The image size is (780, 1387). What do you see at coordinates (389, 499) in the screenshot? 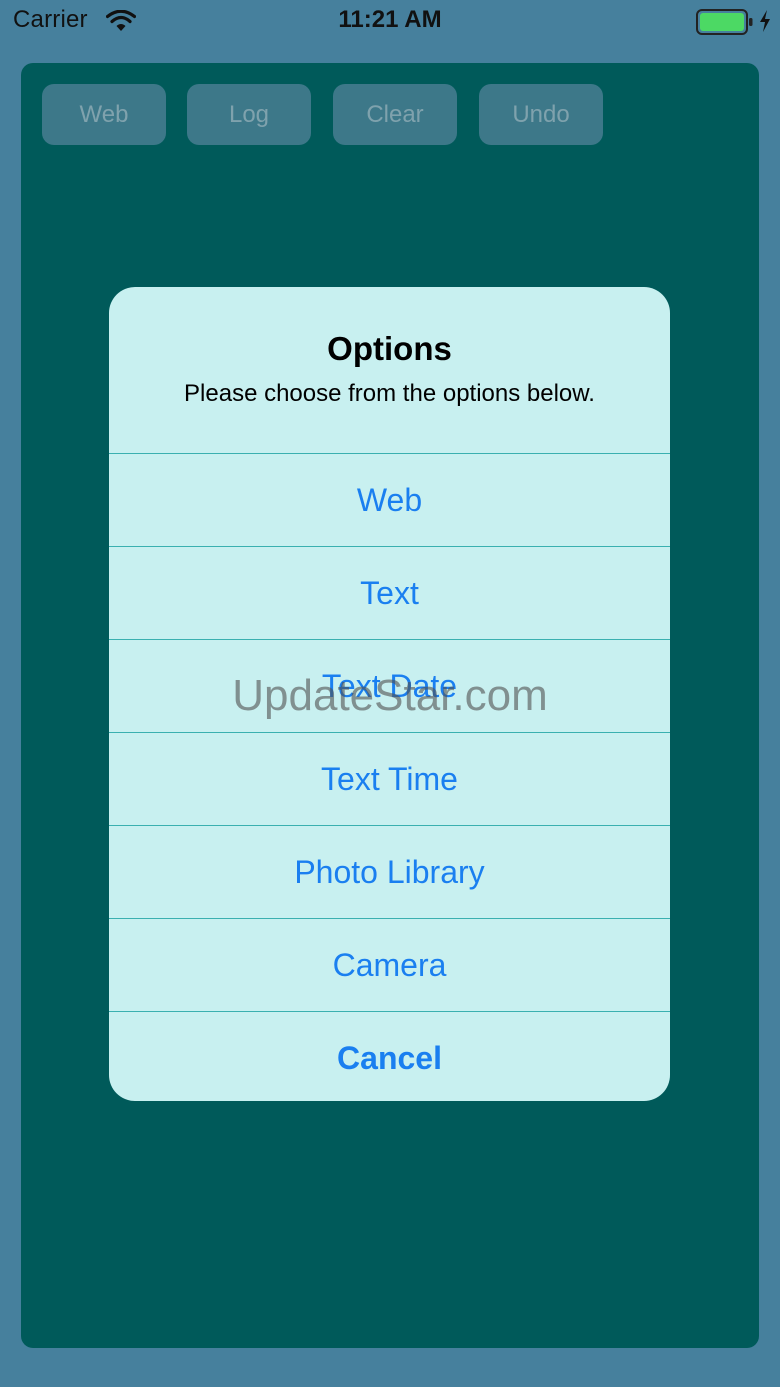
I see `web-option-button: Web` at bounding box center [389, 499].